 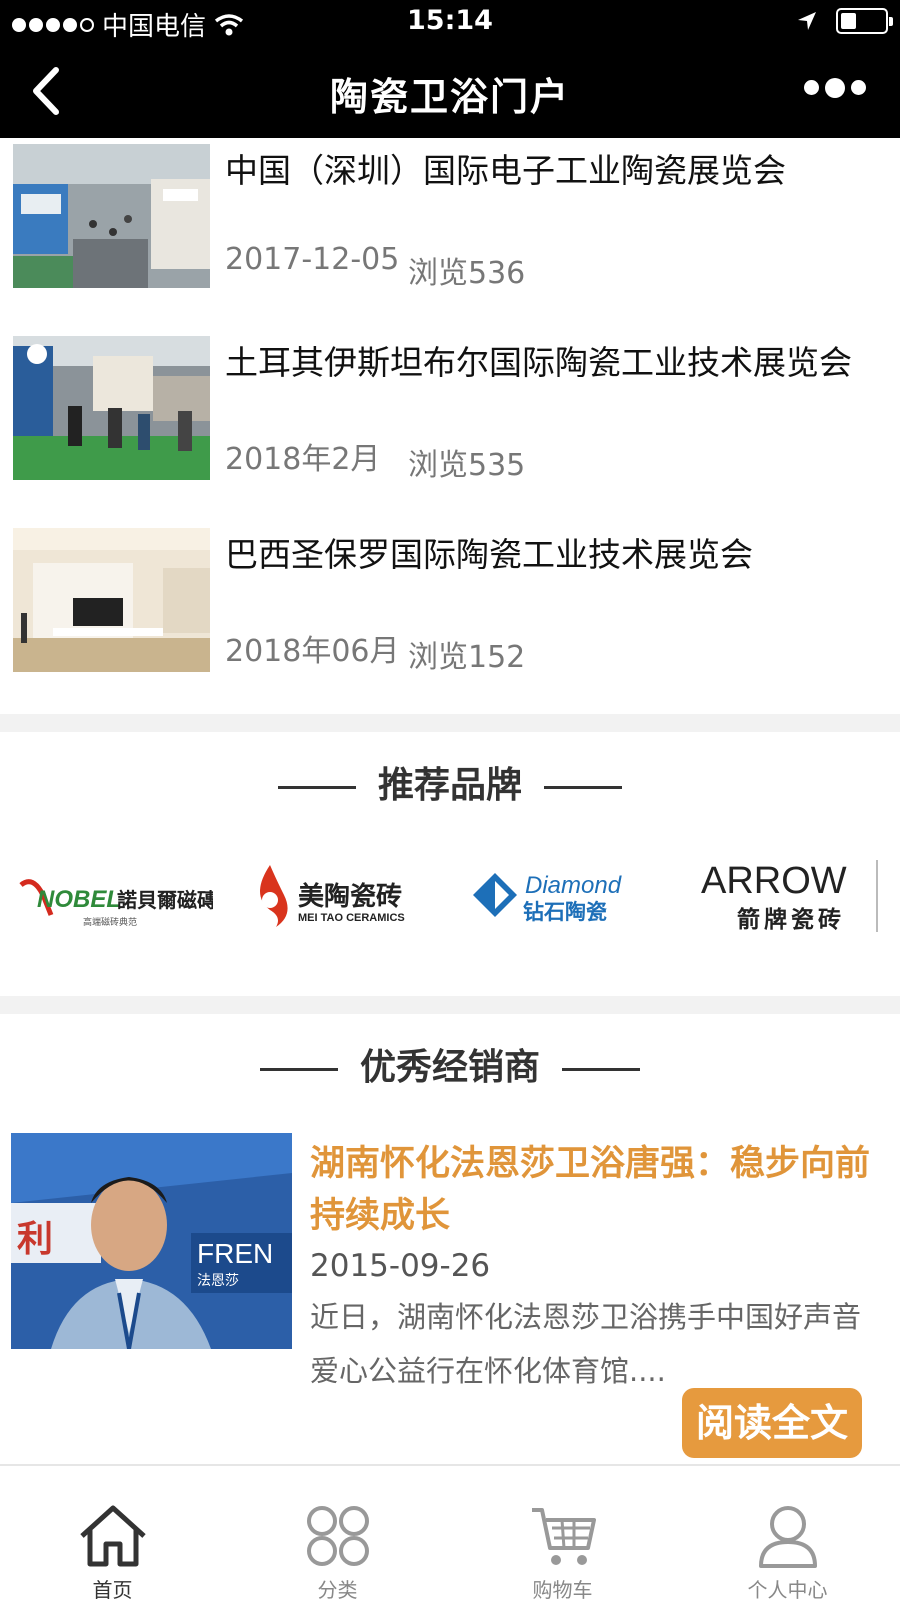 What do you see at coordinates (788, 1537) in the screenshot?
I see `user-icon` at bounding box center [788, 1537].